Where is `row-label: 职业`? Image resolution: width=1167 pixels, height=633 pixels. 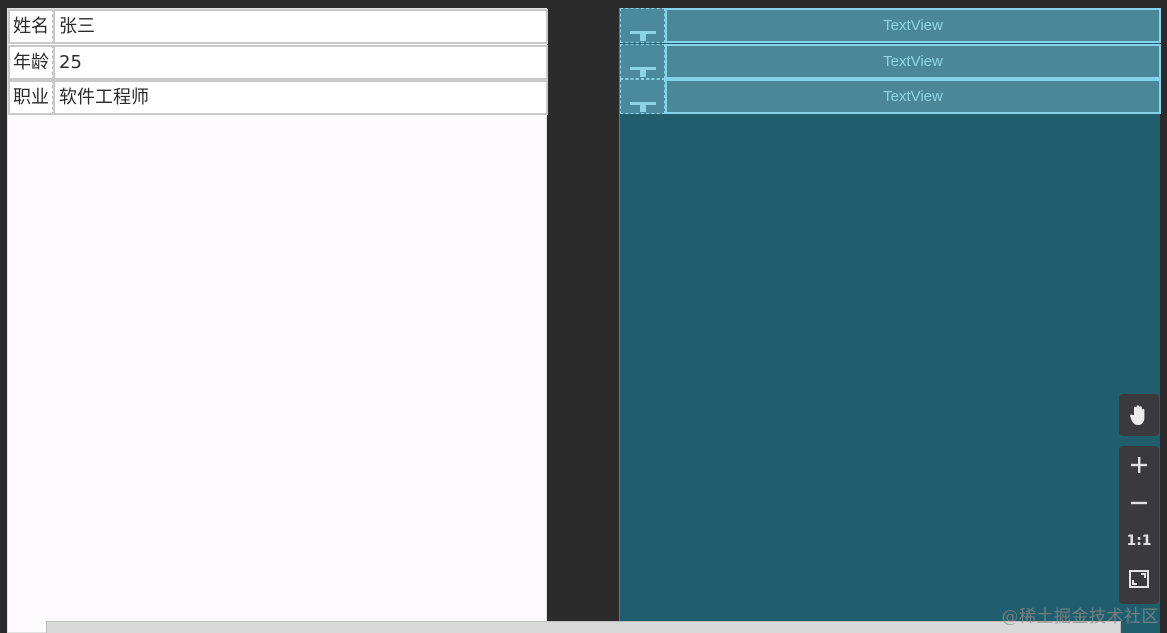 row-label: 职业 is located at coordinates (30, 97).